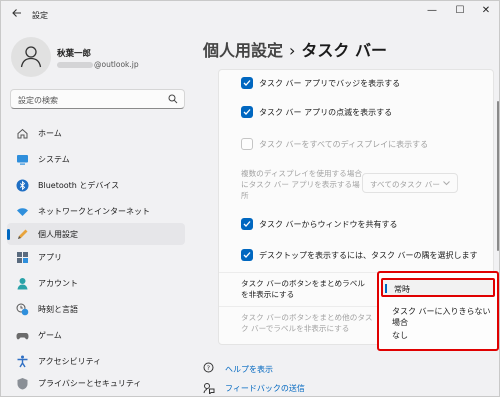  I want to click on sidebar-item-time-language: 時刻と言語, so click(96, 309).